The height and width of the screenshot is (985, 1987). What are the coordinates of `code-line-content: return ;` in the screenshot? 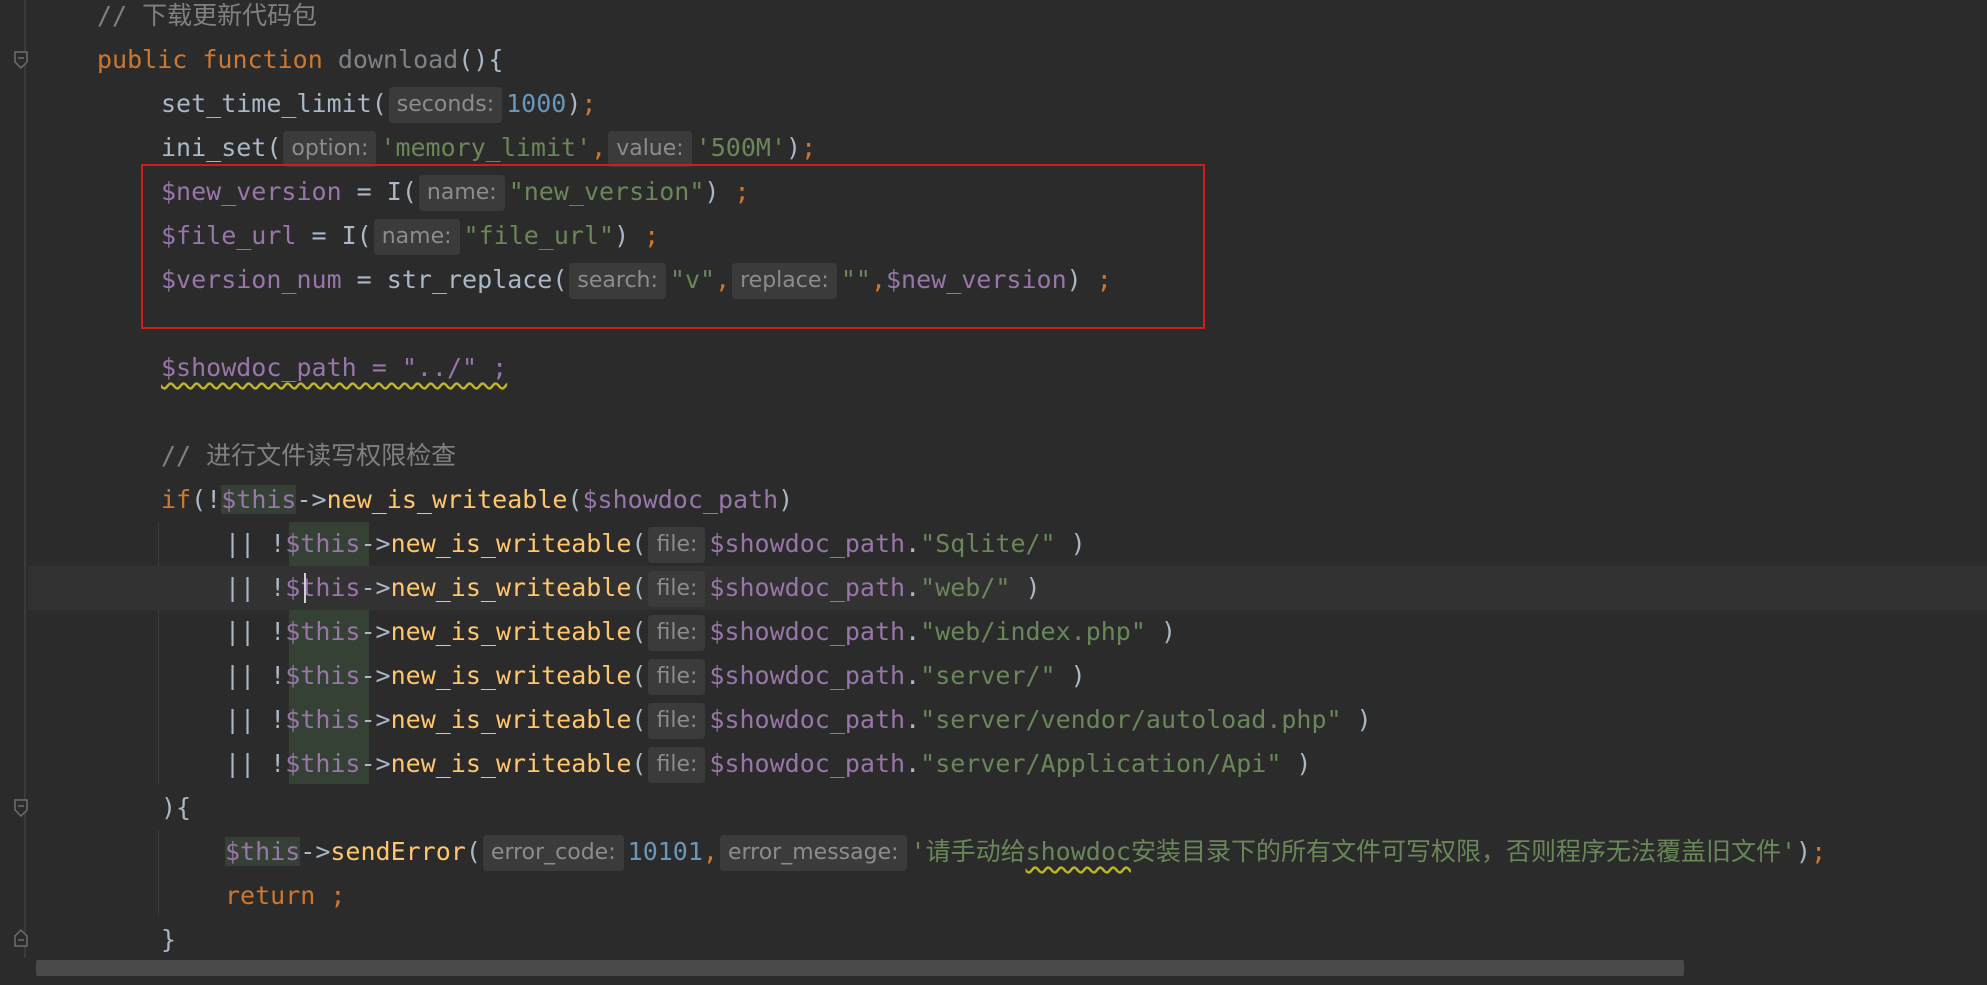 It's located at (285, 896).